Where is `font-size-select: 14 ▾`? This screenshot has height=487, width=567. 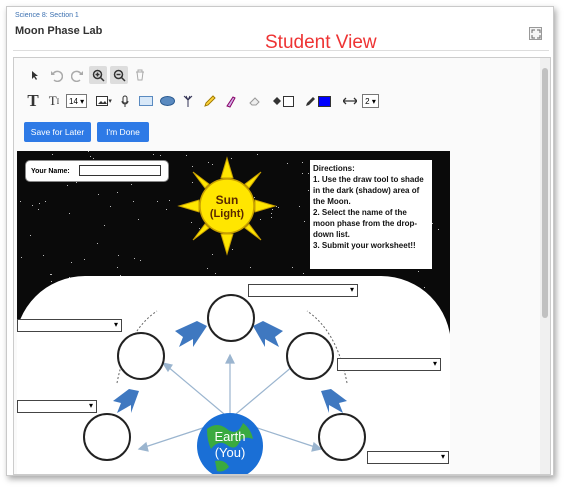 font-size-select: 14 ▾ is located at coordinates (77, 101).